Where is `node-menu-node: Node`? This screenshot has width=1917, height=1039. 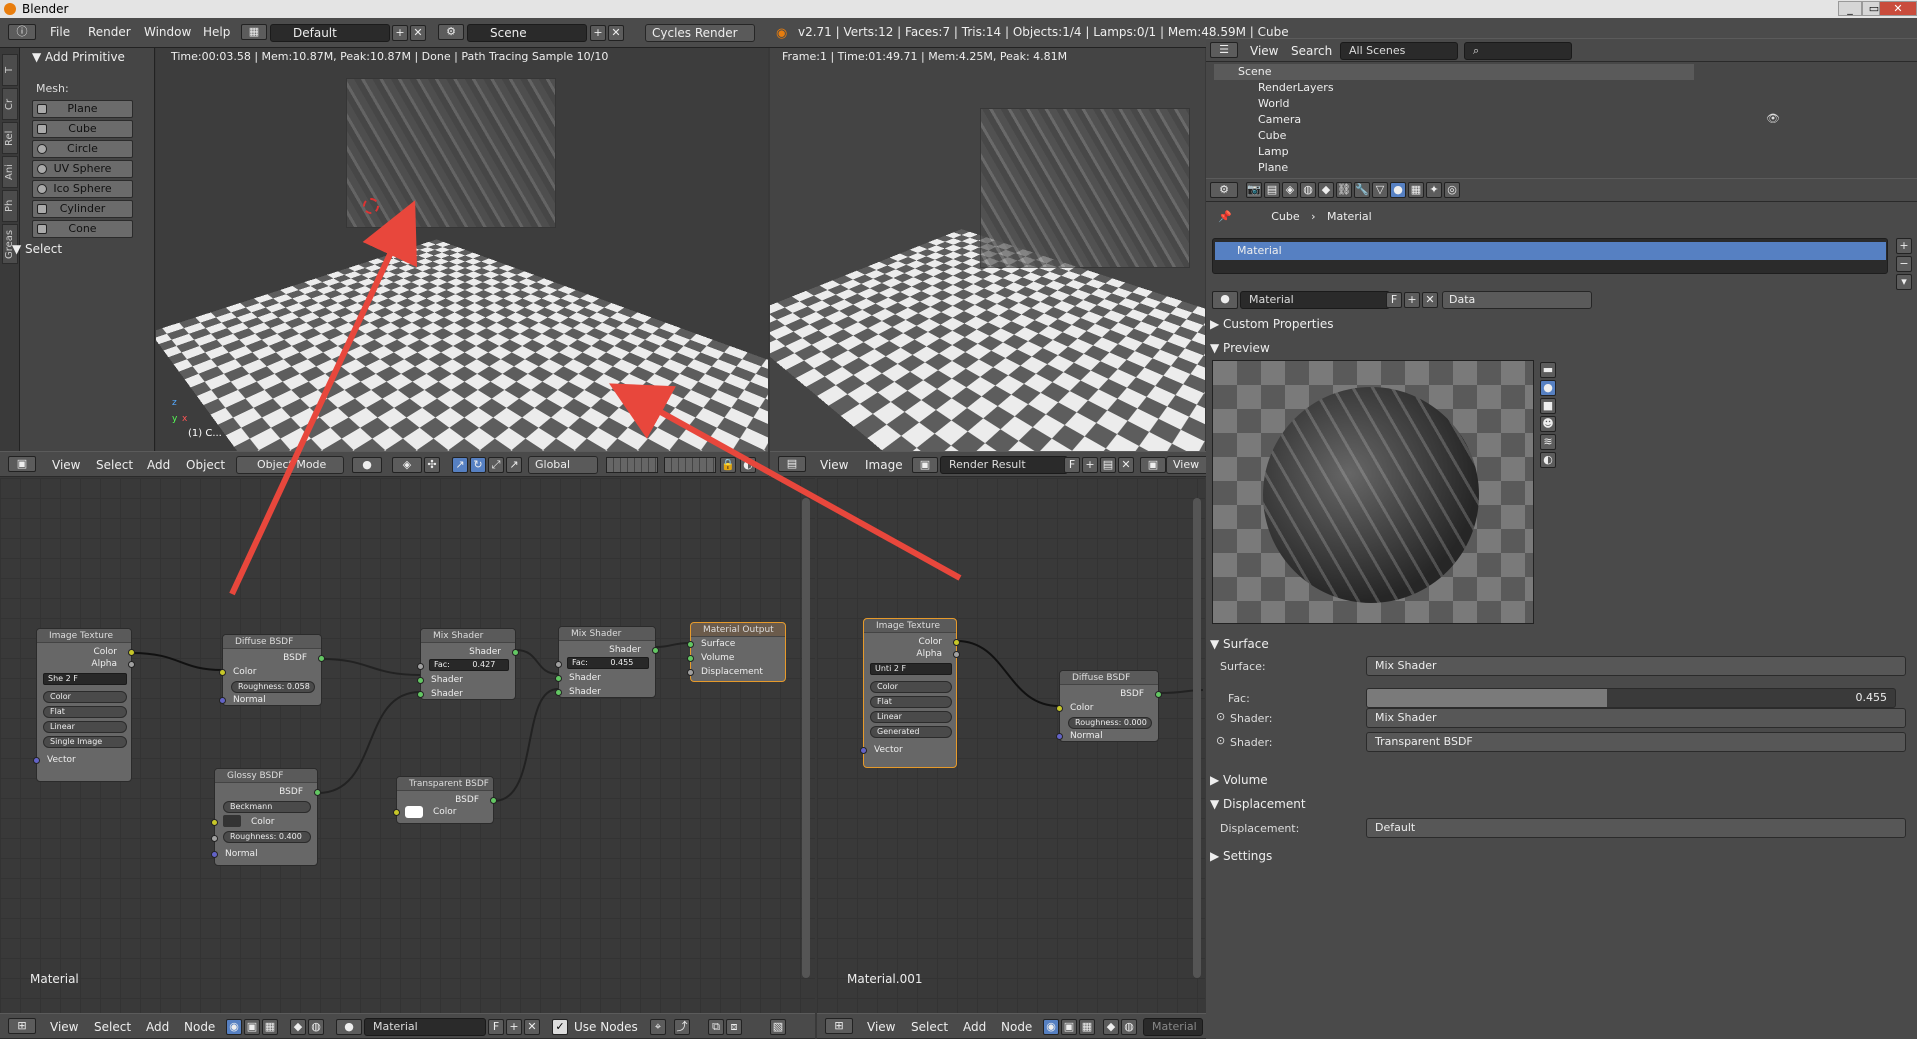
node-menu-node: Node is located at coordinates (199, 1027).